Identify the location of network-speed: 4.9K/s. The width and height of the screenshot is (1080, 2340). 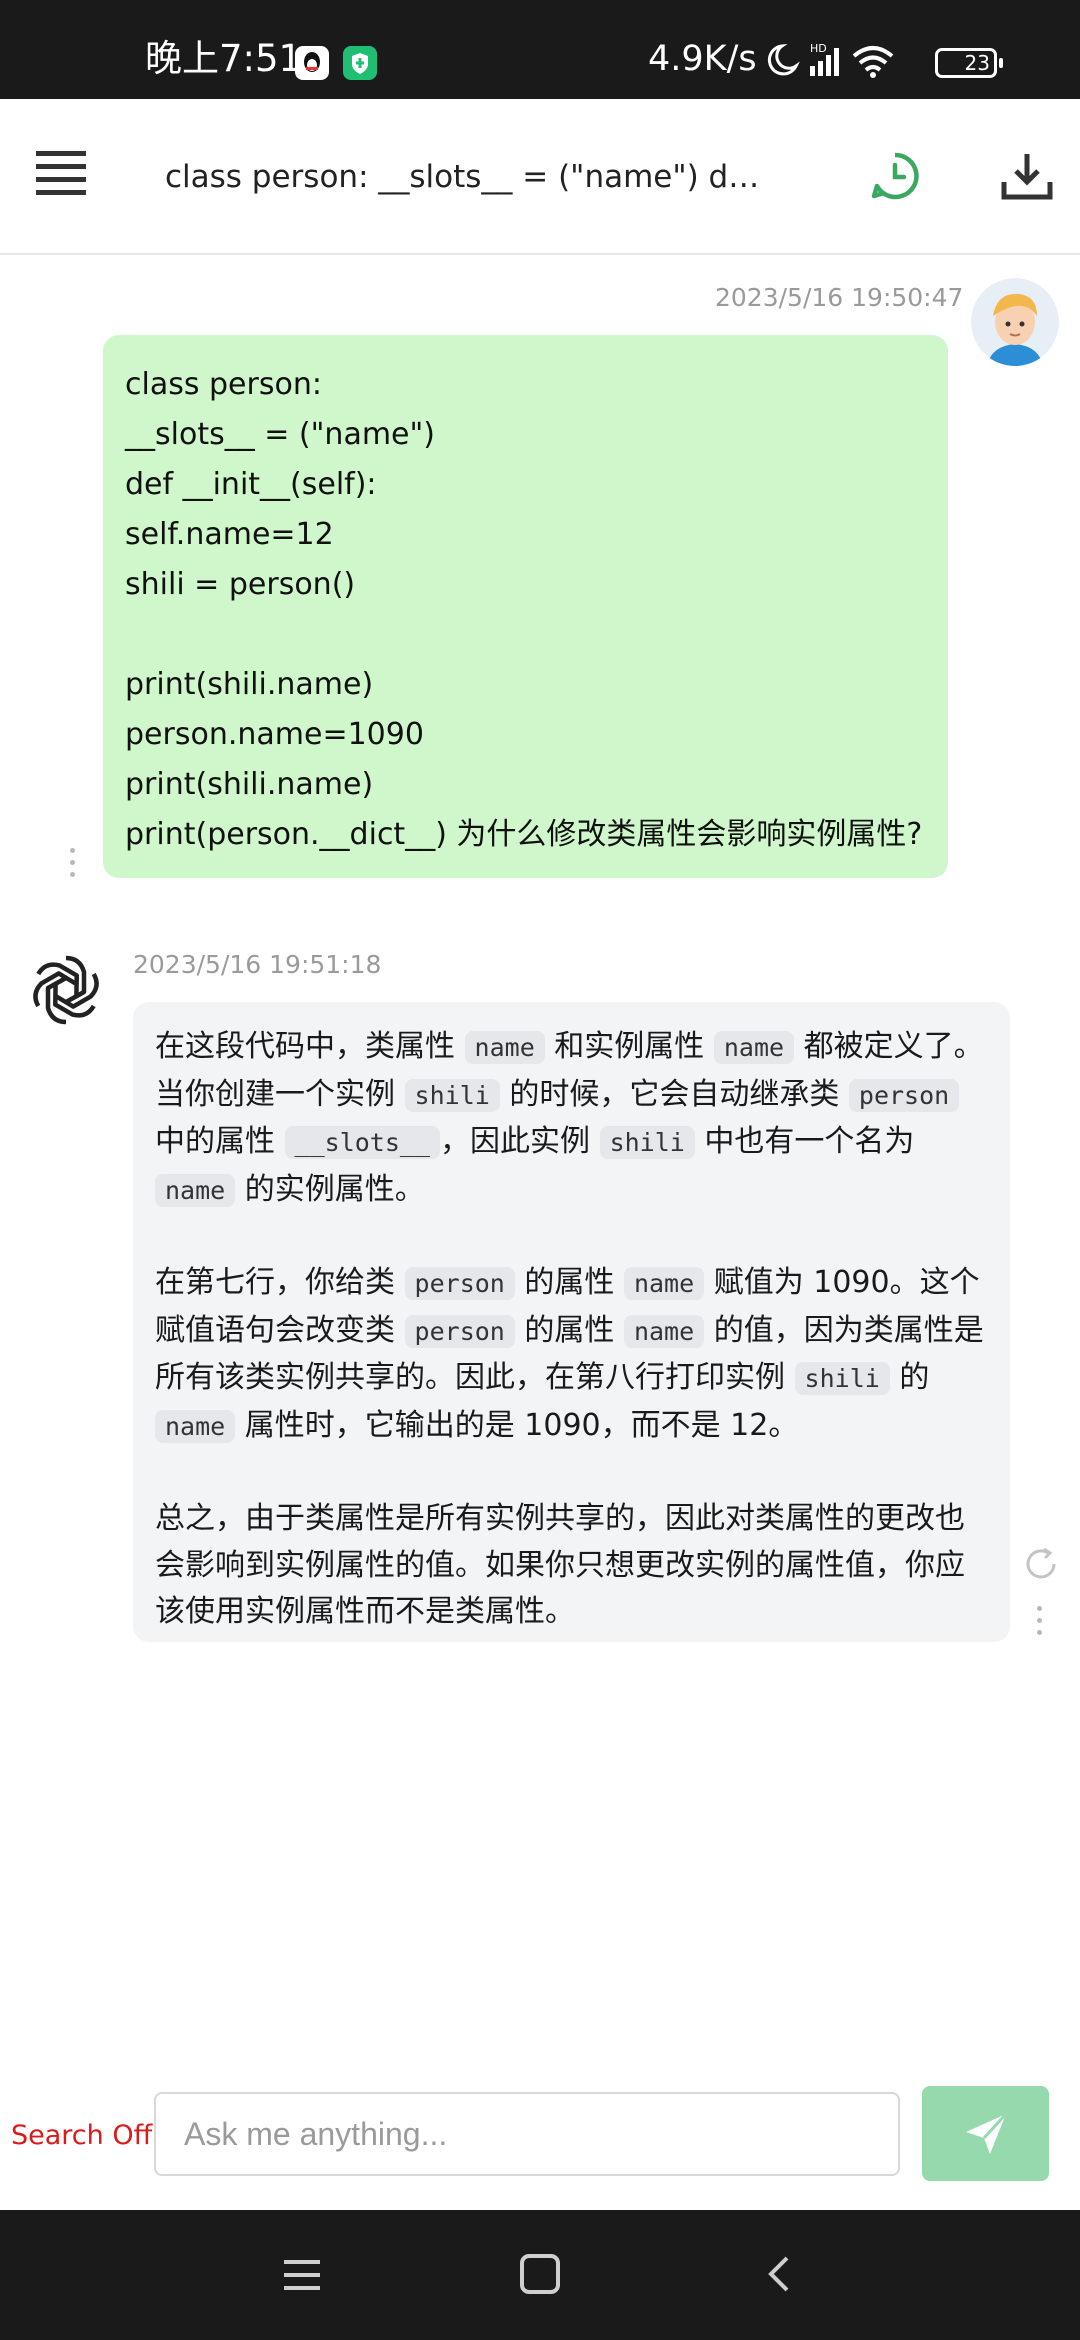
(702, 59).